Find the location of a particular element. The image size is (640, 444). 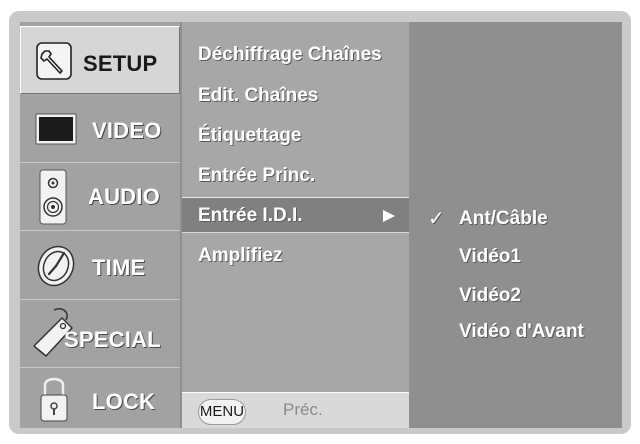

clock-icon is located at coordinates (56, 268).